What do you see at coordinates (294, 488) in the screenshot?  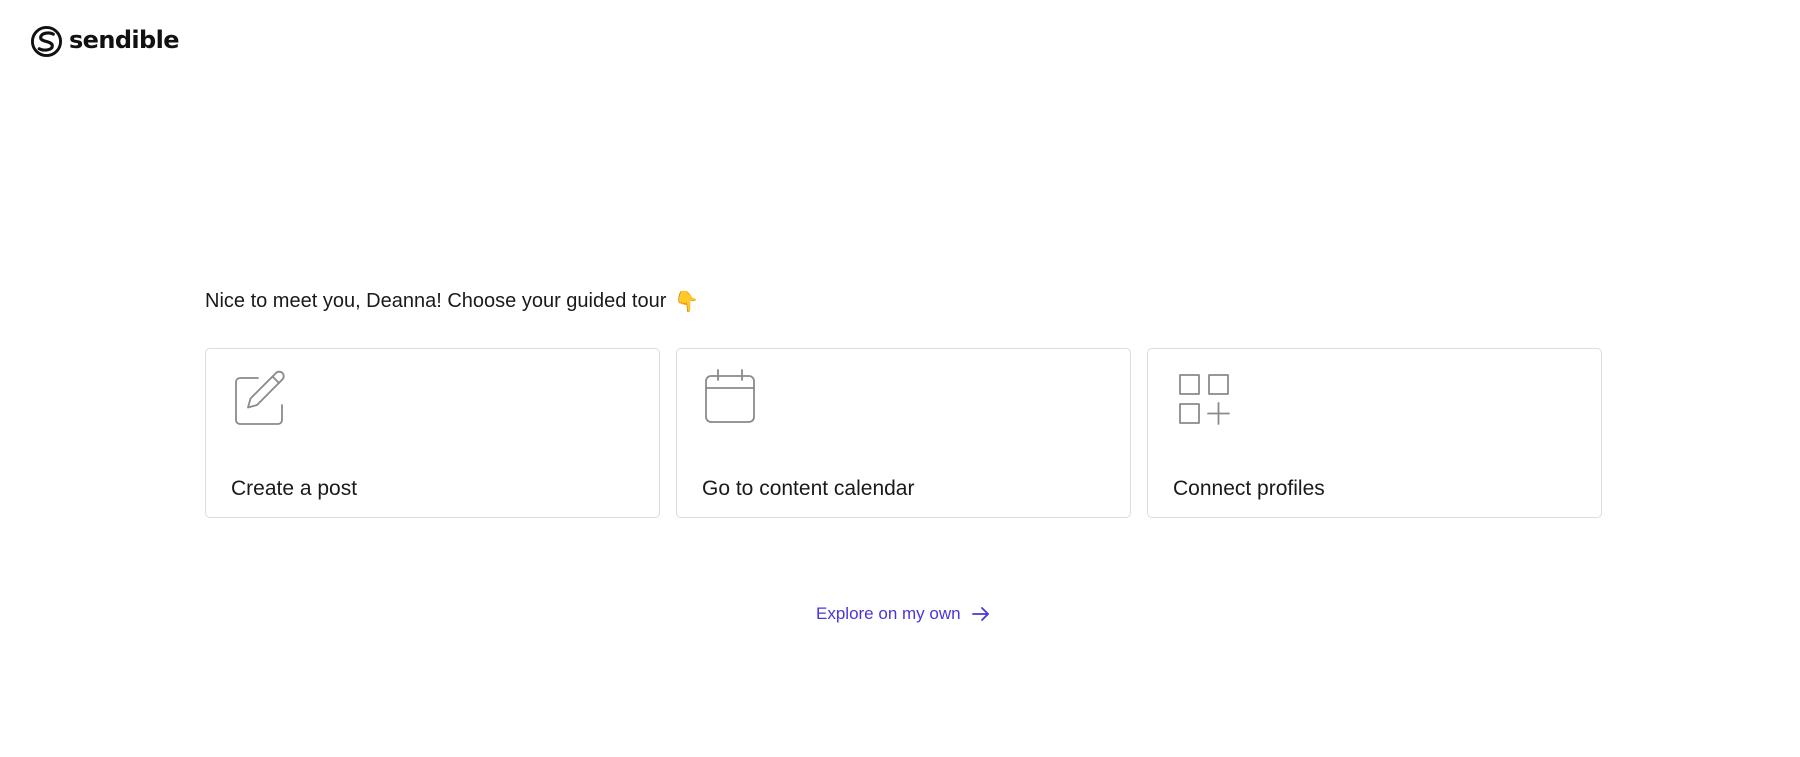 I see `create-post-label: Create a post` at bounding box center [294, 488].